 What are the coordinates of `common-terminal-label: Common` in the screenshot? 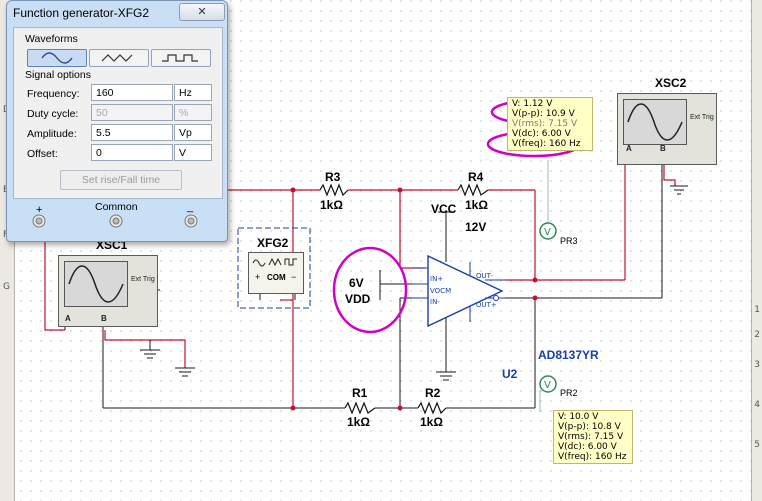 It's located at (116, 207).